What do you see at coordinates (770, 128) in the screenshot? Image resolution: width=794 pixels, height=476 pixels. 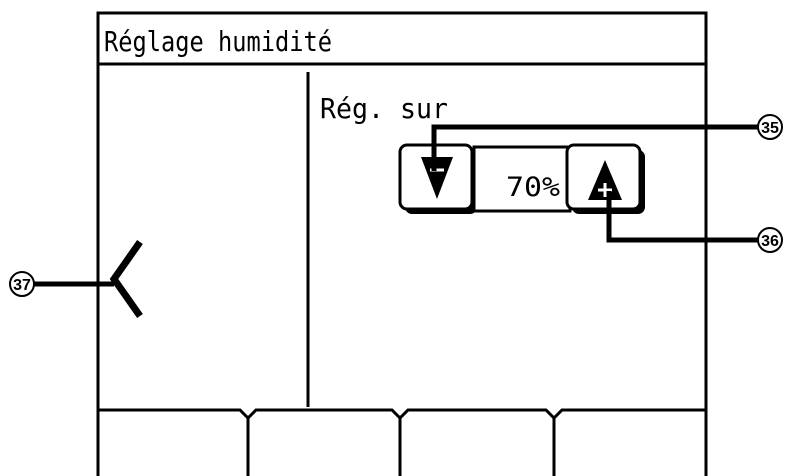 I see `callout-35-number: 35` at bounding box center [770, 128].